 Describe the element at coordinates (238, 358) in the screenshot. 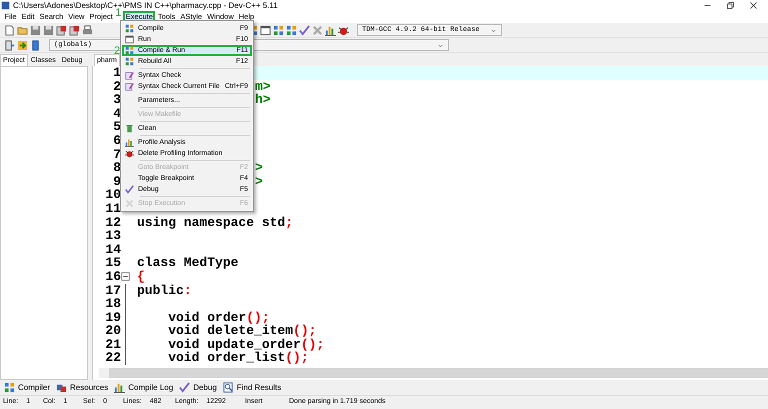

I see `code-line: void order_list();` at that location.